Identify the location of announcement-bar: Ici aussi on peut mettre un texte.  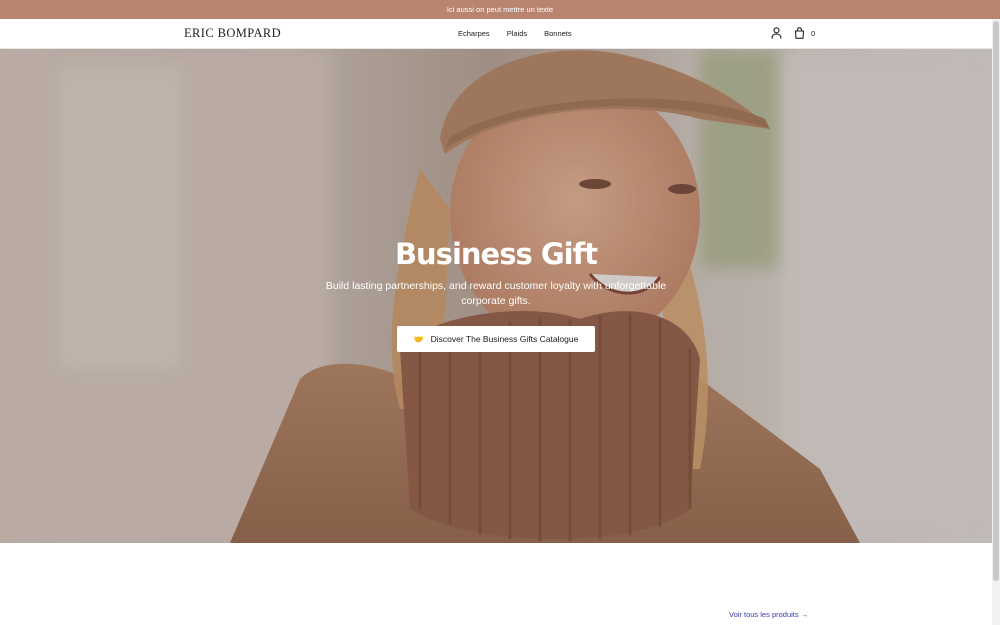
(500, 9).